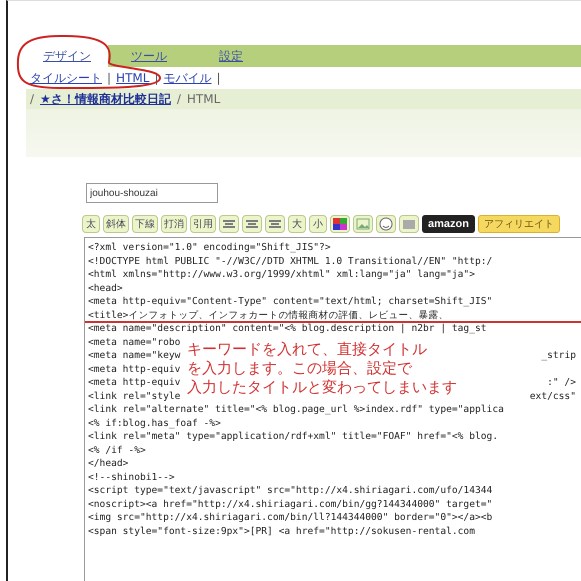 The image size is (581, 581). What do you see at coordinates (174, 224) in the screenshot?
I see `format-button: 打消` at bounding box center [174, 224].